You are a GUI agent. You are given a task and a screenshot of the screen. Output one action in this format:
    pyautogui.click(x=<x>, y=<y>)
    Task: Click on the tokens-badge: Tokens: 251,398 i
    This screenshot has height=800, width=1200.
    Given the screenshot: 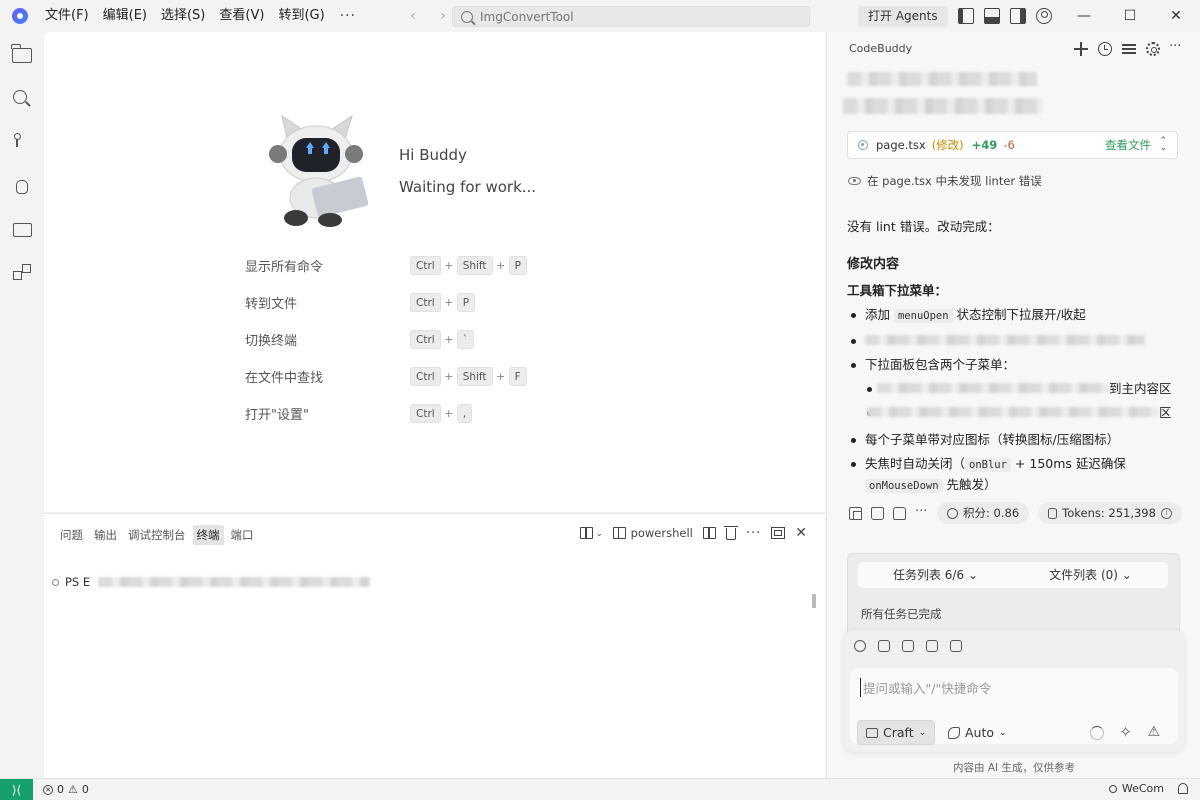 What is the action you would take?
    pyautogui.click(x=1110, y=513)
    